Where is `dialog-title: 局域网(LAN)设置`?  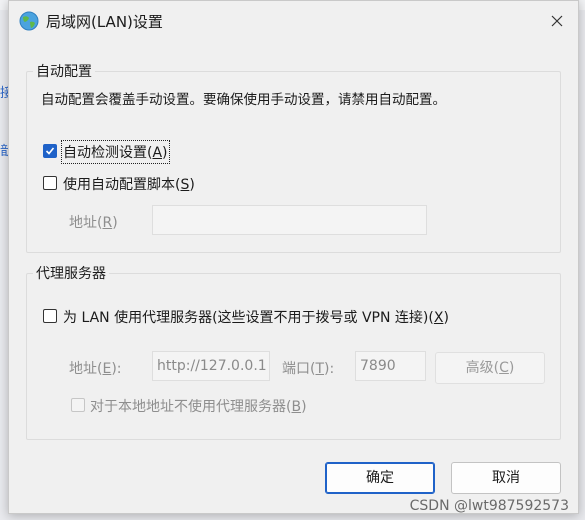 dialog-title: 局域网(LAN)设置 is located at coordinates (104, 22).